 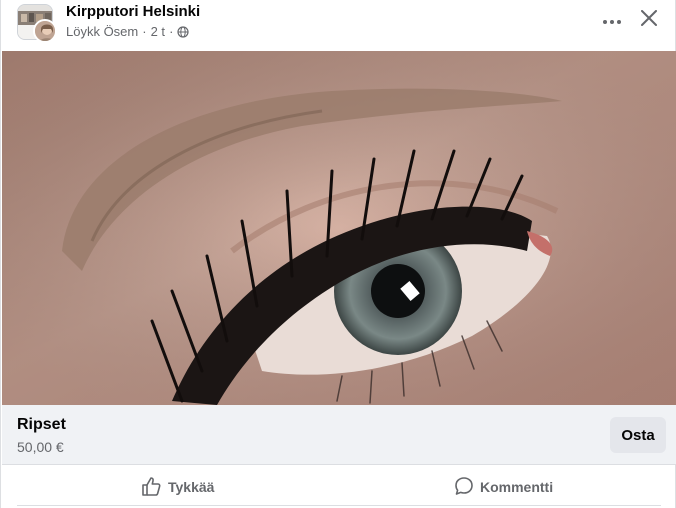 I want to click on post-meta: Löykk Ösem · 2 t ·, so click(x=128, y=31).